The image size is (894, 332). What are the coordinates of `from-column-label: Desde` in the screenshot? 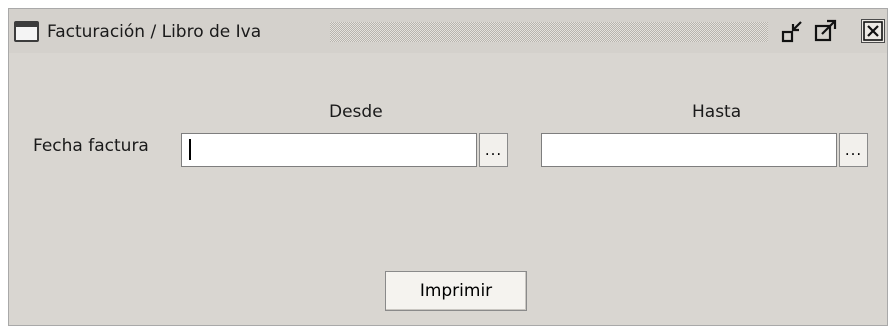 It's located at (356, 112).